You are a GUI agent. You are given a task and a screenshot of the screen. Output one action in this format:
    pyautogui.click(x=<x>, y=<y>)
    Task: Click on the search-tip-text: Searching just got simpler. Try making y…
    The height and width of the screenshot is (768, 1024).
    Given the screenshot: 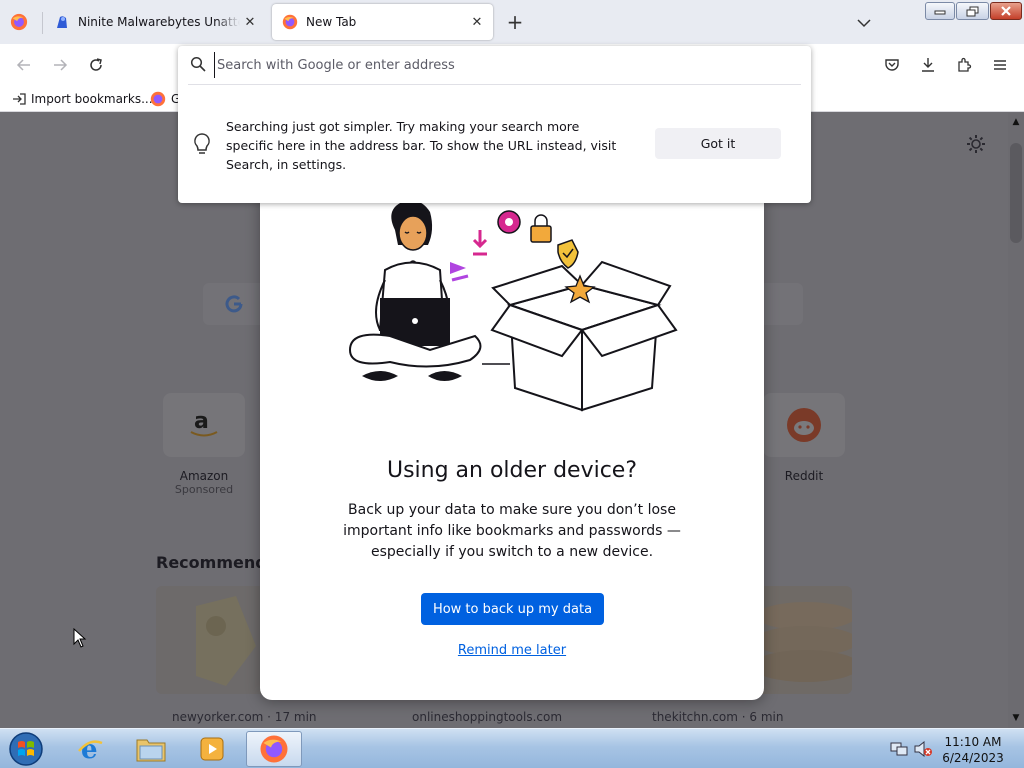 What is the action you would take?
    pyautogui.click(x=421, y=145)
    